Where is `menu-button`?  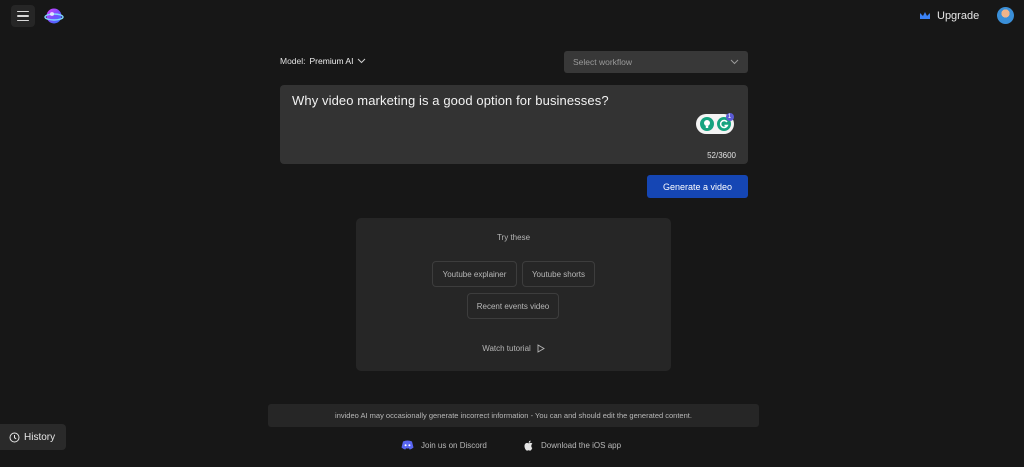 menu-button is located at coordinates (23, 16).